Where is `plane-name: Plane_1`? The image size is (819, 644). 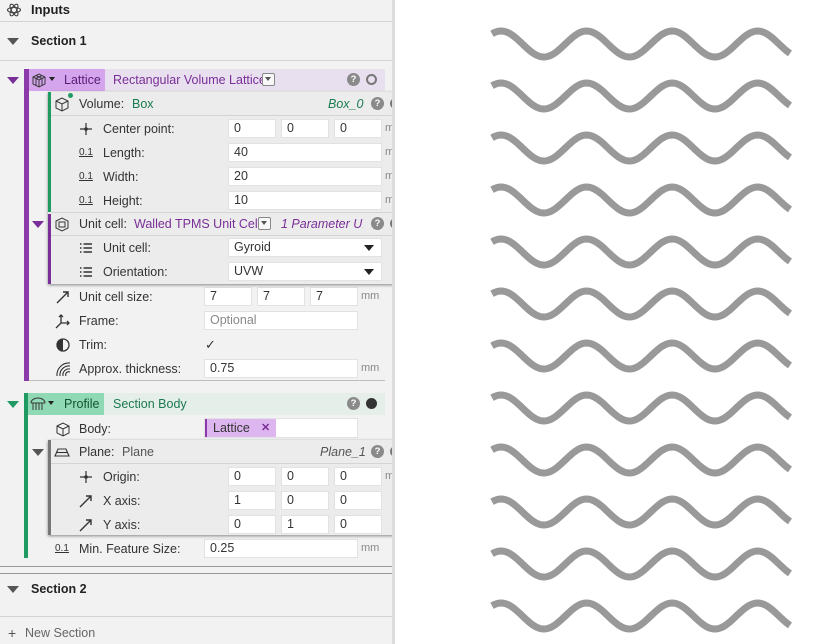 plane-name: Plane_1 is located at coordinates (343, 452).